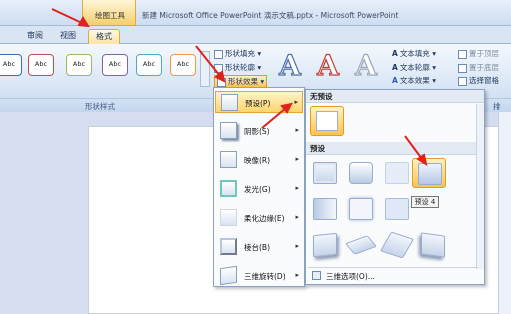 The width and height of the screenshot is (511, 314). I want to click on arrow-to-format-tab, so click(70, 18).